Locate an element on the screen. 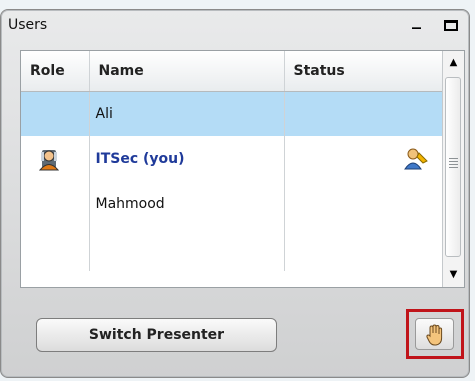  grip-icon is located at coordinates (453, 163).